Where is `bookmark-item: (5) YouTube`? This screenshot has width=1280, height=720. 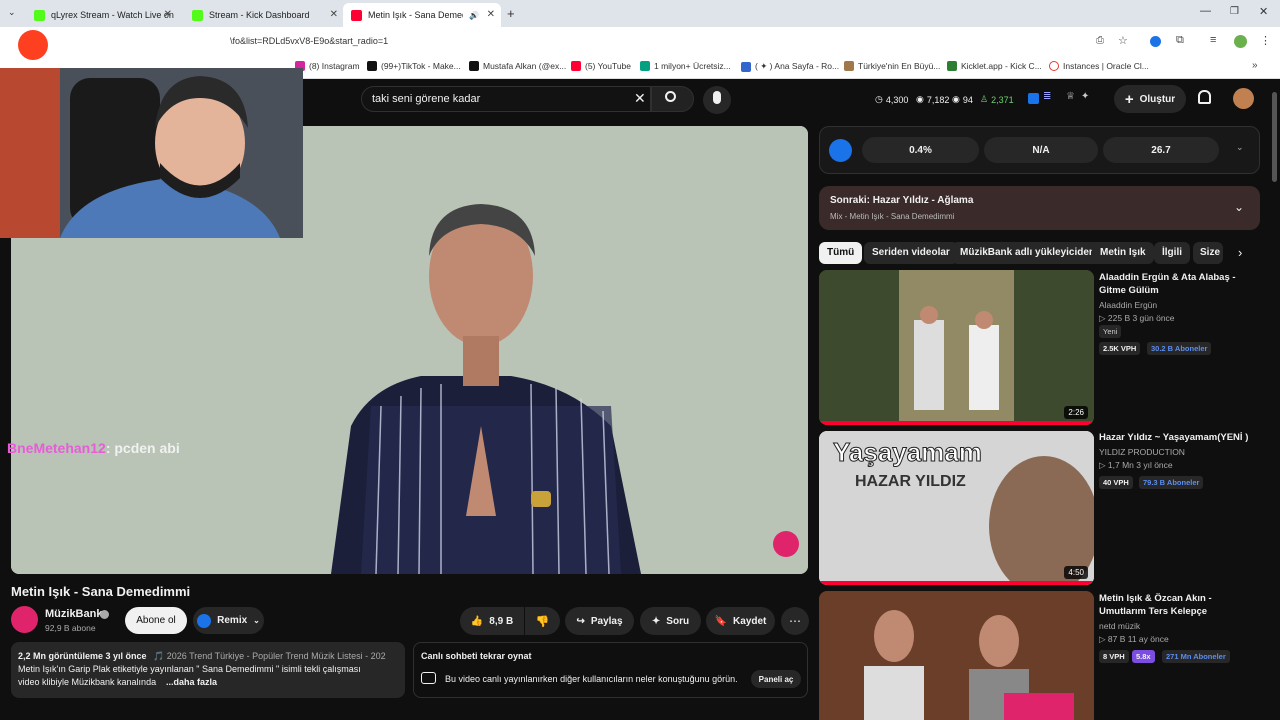
bookmark-item: (5) YouTube is located at coordinates (601, 66).